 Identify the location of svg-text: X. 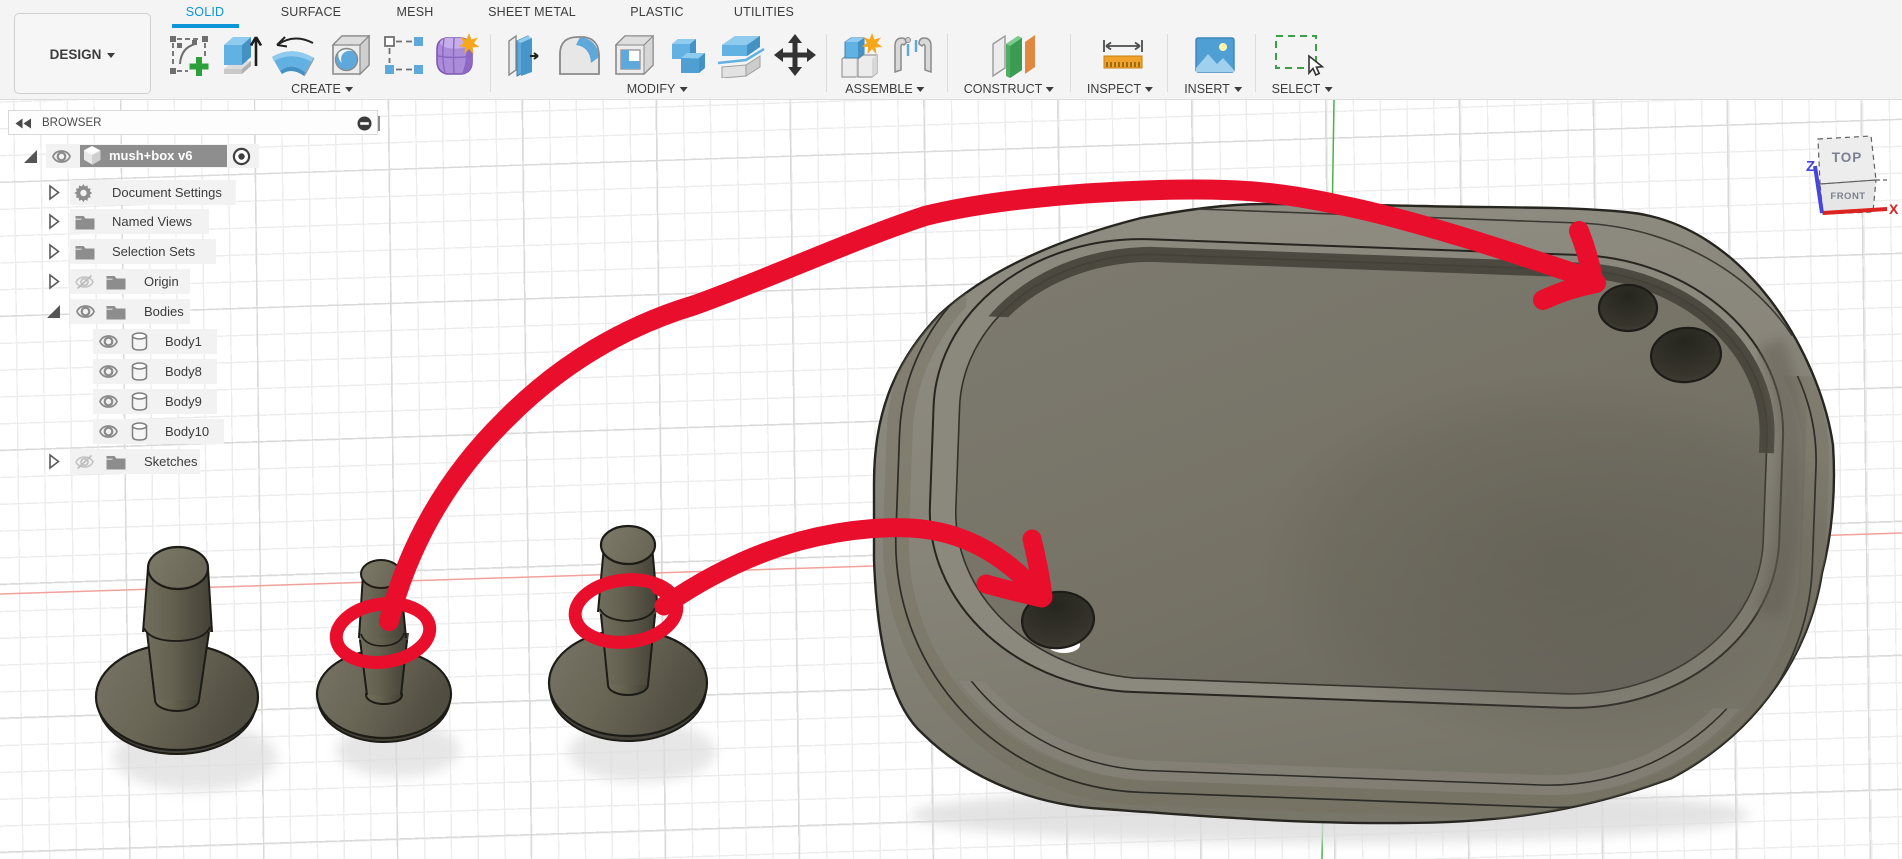
(1894, 209).